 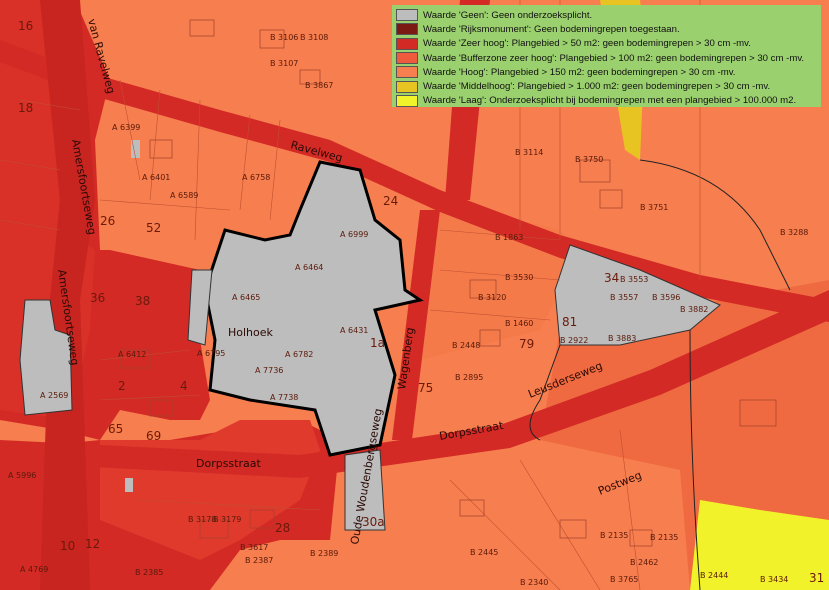 I want to click on parcel-label: B 3434, so click(x=774, y=579).